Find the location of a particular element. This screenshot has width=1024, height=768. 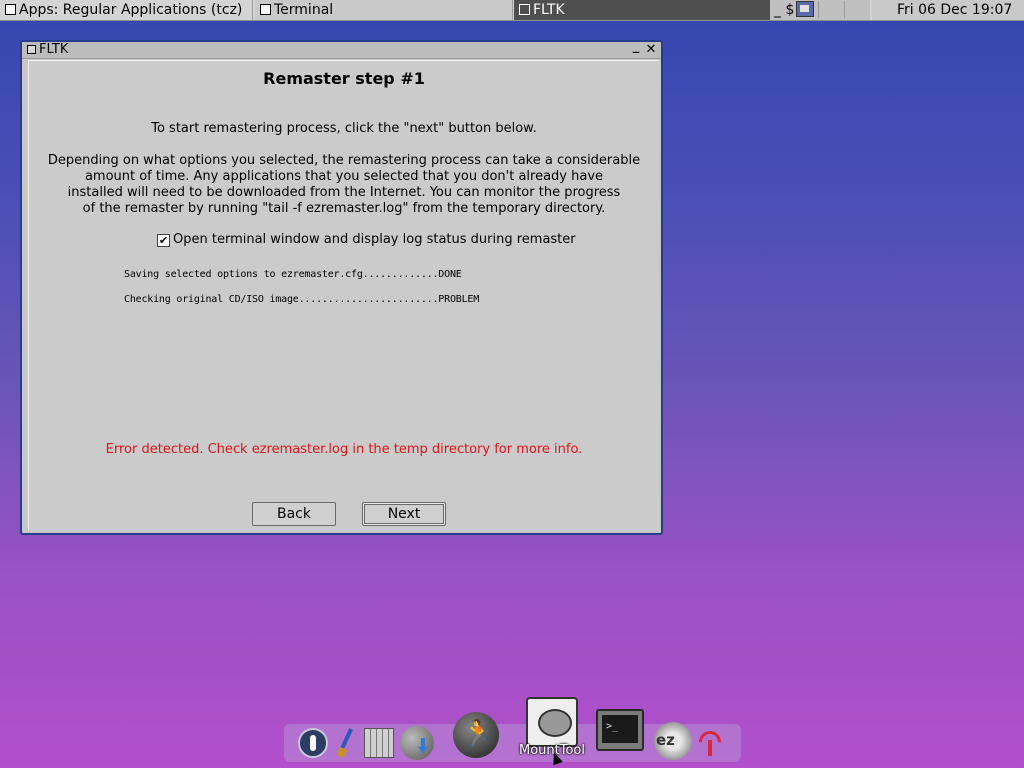

log-terminal-checkbox: ✔ is located at coordinates (163, 240).